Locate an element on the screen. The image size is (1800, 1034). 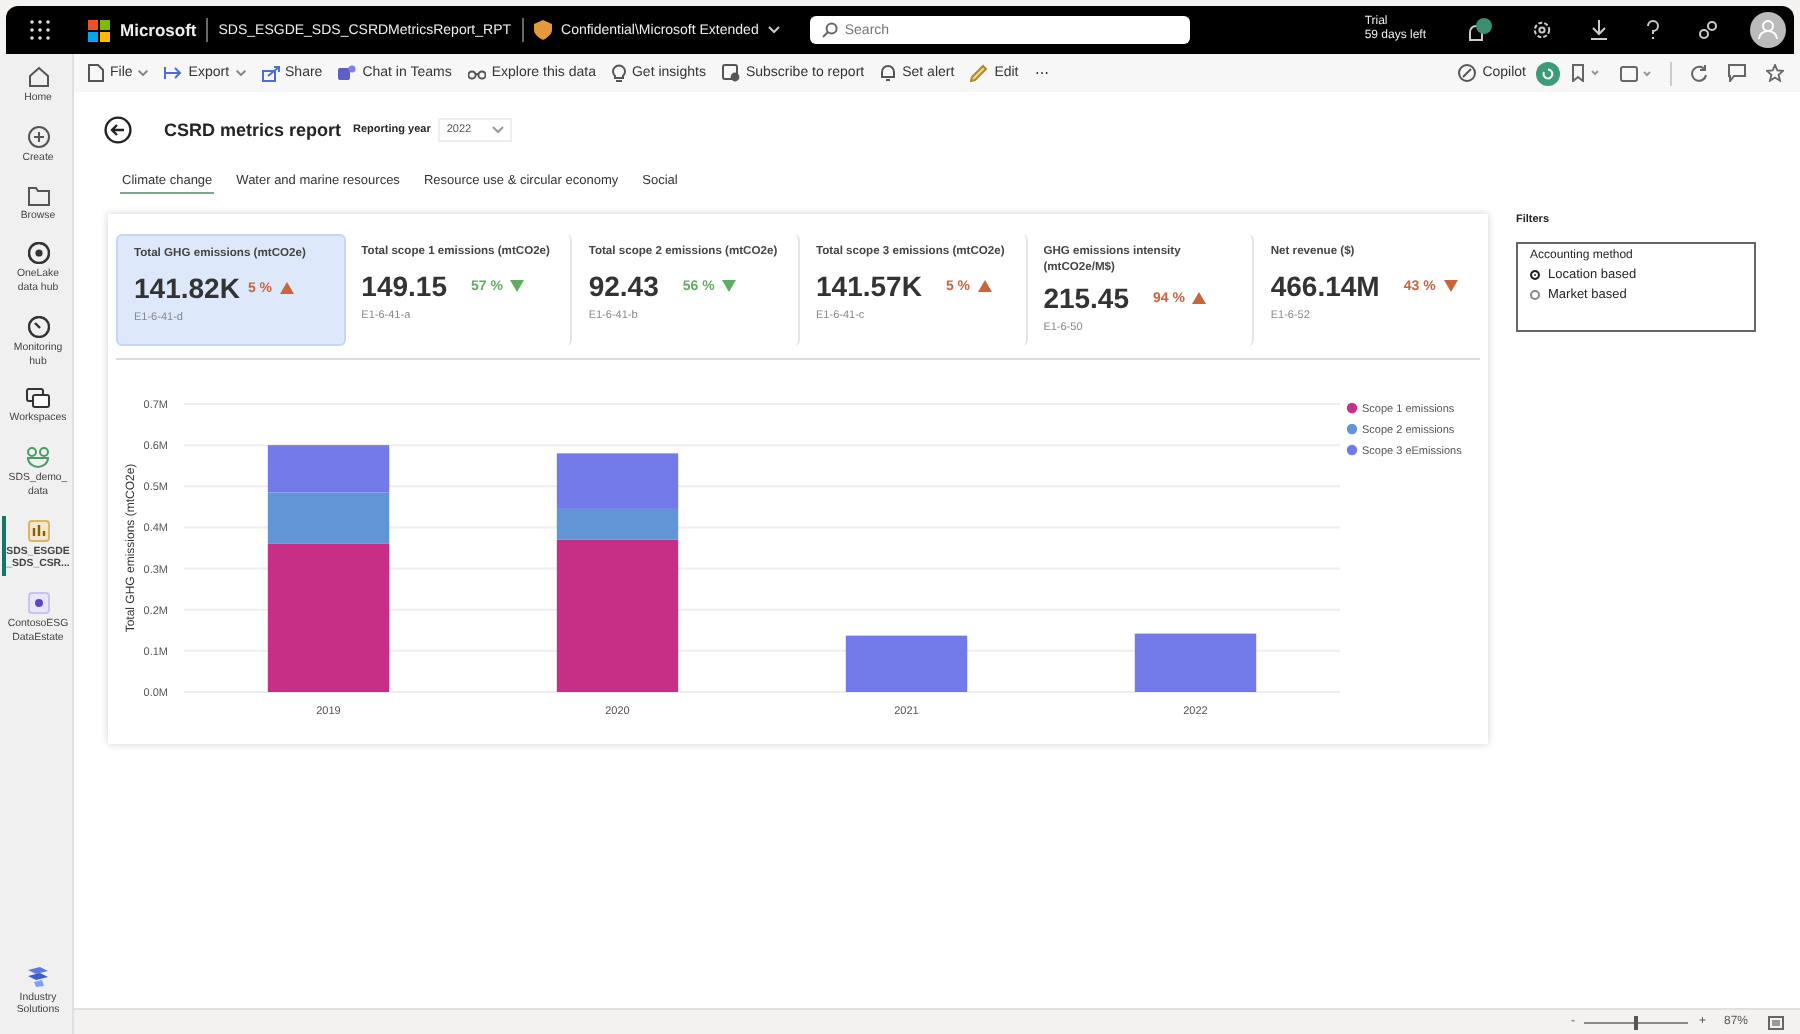
bell-icon is located at coordinates (888, 73).